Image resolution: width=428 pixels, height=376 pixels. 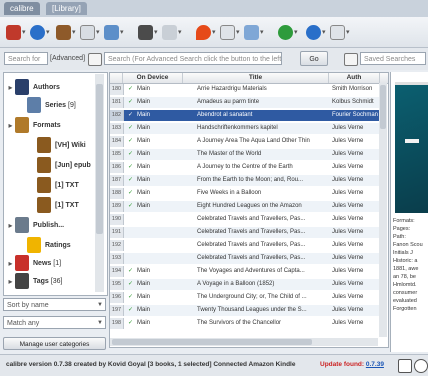 What do you see at coordinates (33, 263) in the screenshot?
I see `tag-browser-item: ▸ News [1]` at bounding box center [33, 263].